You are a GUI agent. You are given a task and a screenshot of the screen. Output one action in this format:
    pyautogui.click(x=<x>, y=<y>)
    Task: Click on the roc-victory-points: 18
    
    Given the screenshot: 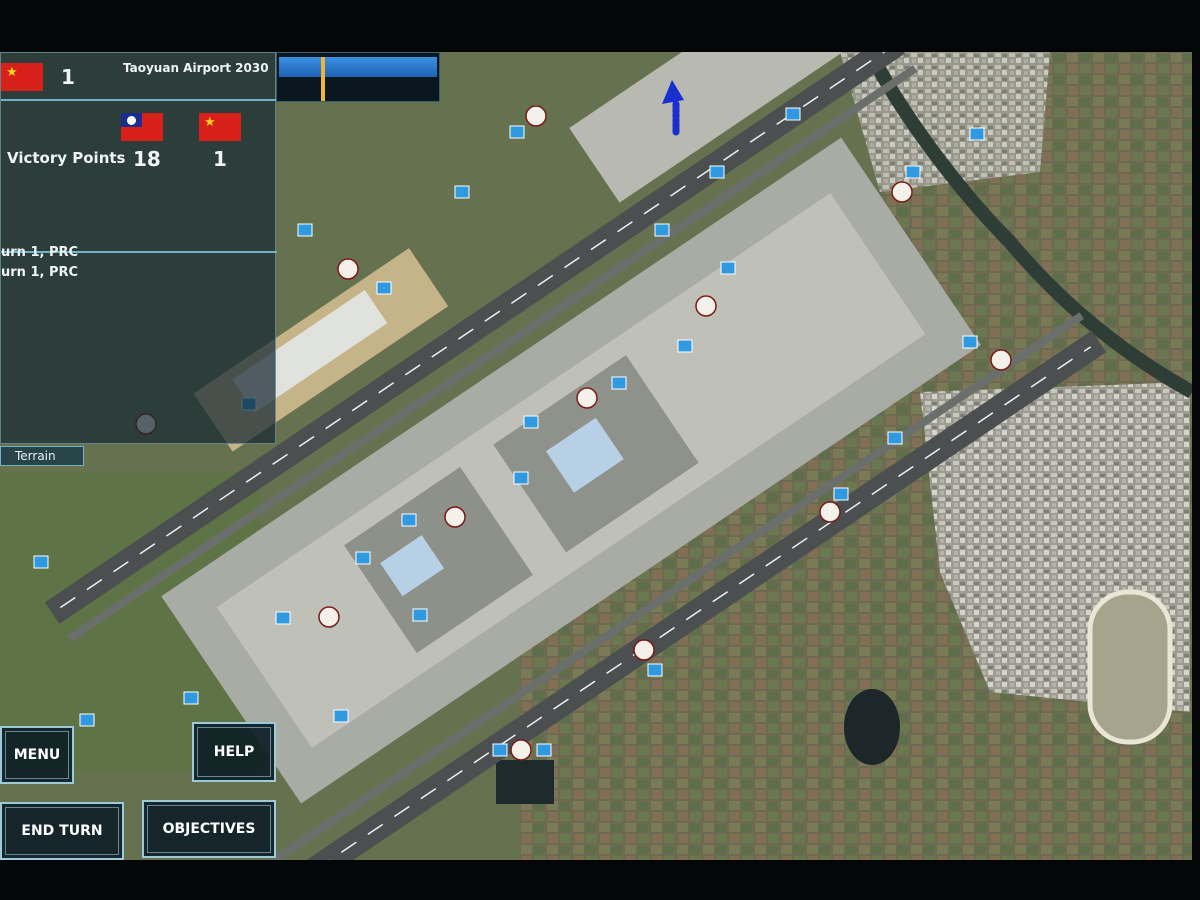 What is the action you would take?
    pyautogui.click(x=147, y=159)
    